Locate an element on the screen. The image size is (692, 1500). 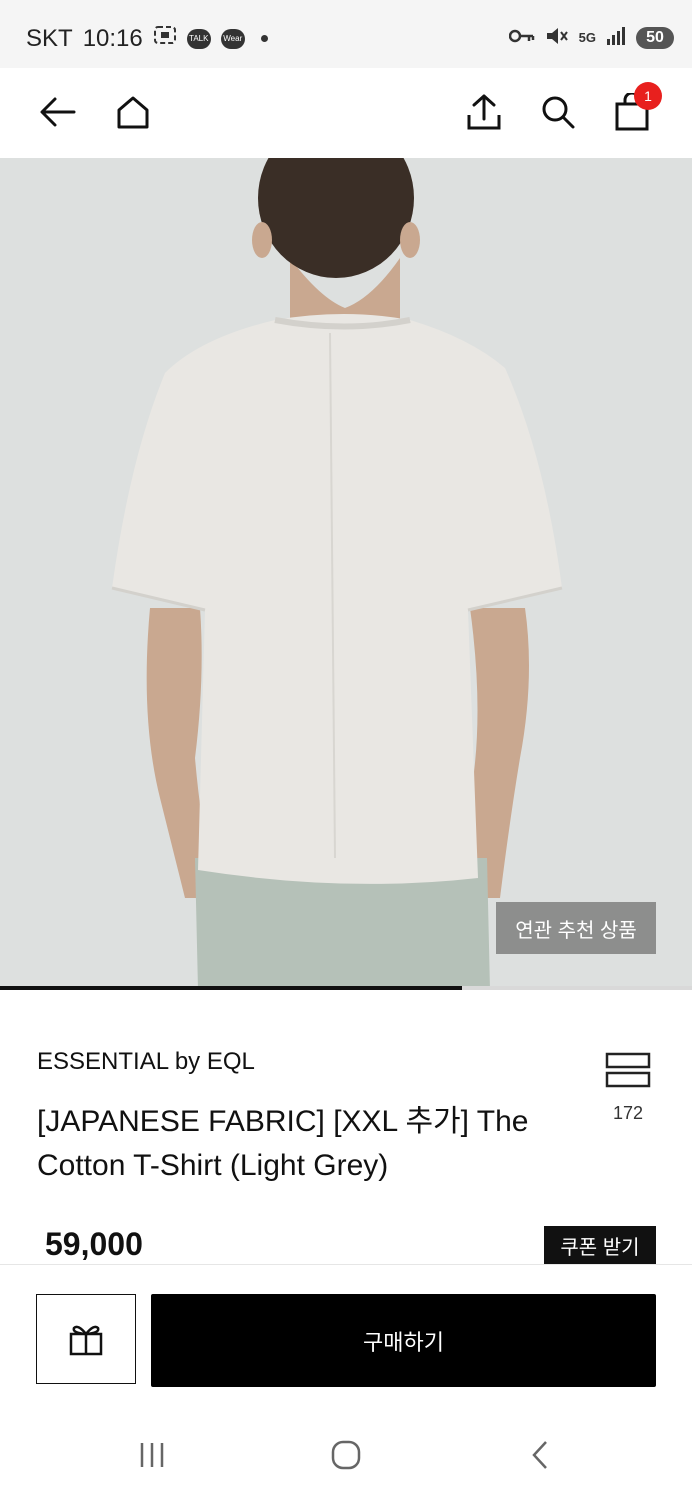
gift-button is located at coordinates (86, 1339).